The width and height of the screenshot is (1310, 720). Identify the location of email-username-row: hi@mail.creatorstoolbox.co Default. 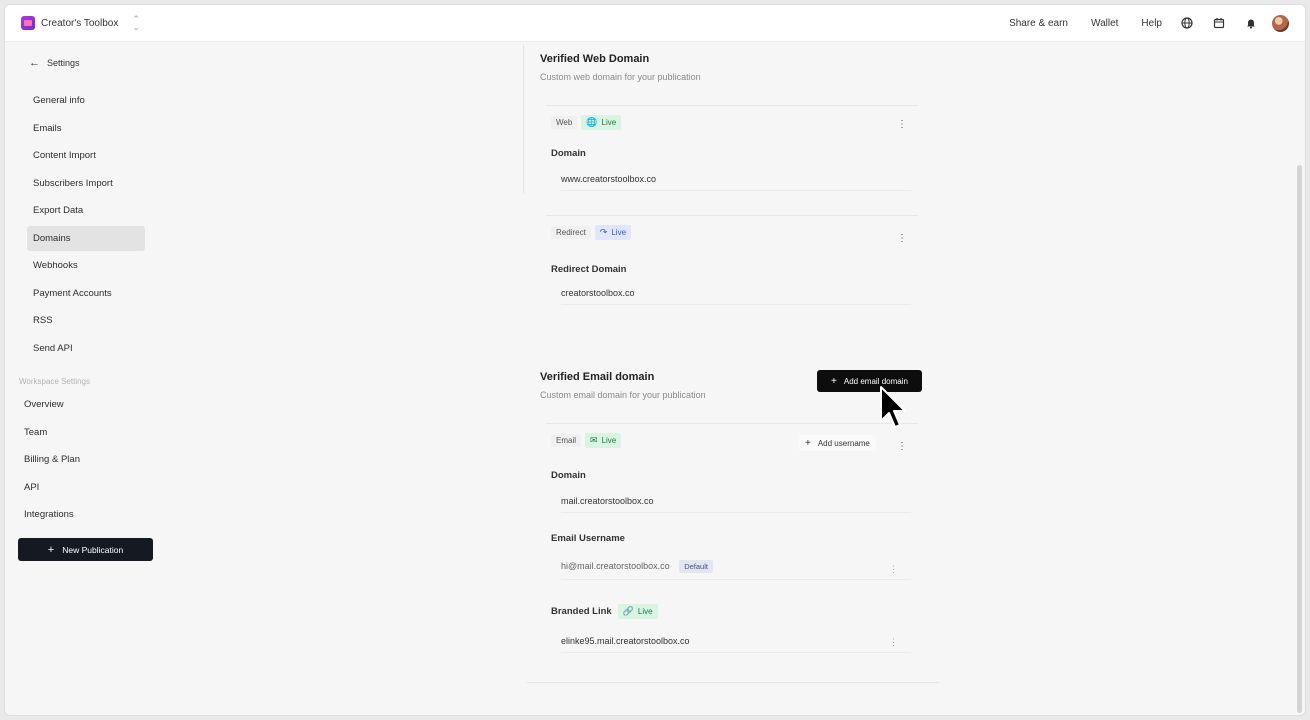
(736, 570).